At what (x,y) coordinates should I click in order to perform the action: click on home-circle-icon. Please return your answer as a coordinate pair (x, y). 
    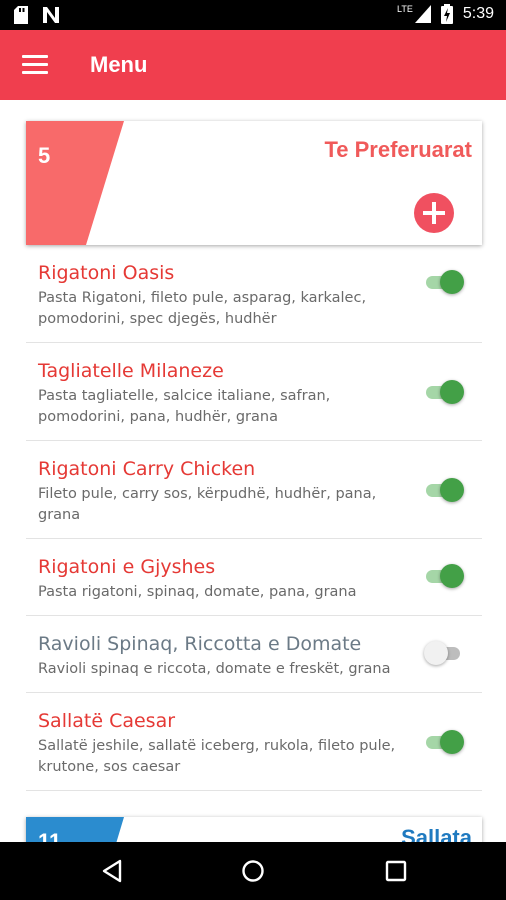
    Looking at the image, I should click on (253, 871).